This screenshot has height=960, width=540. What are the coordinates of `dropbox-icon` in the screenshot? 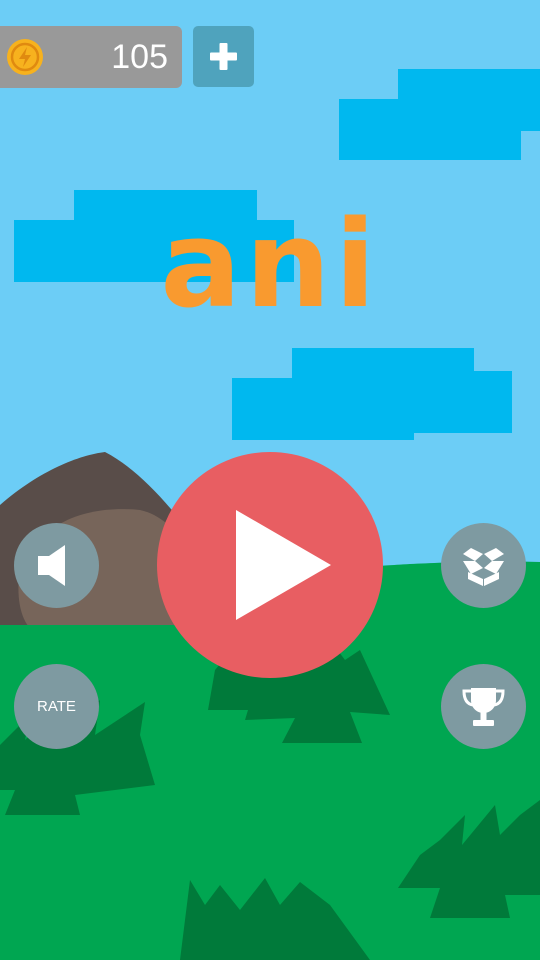 It's located at (483, 567).